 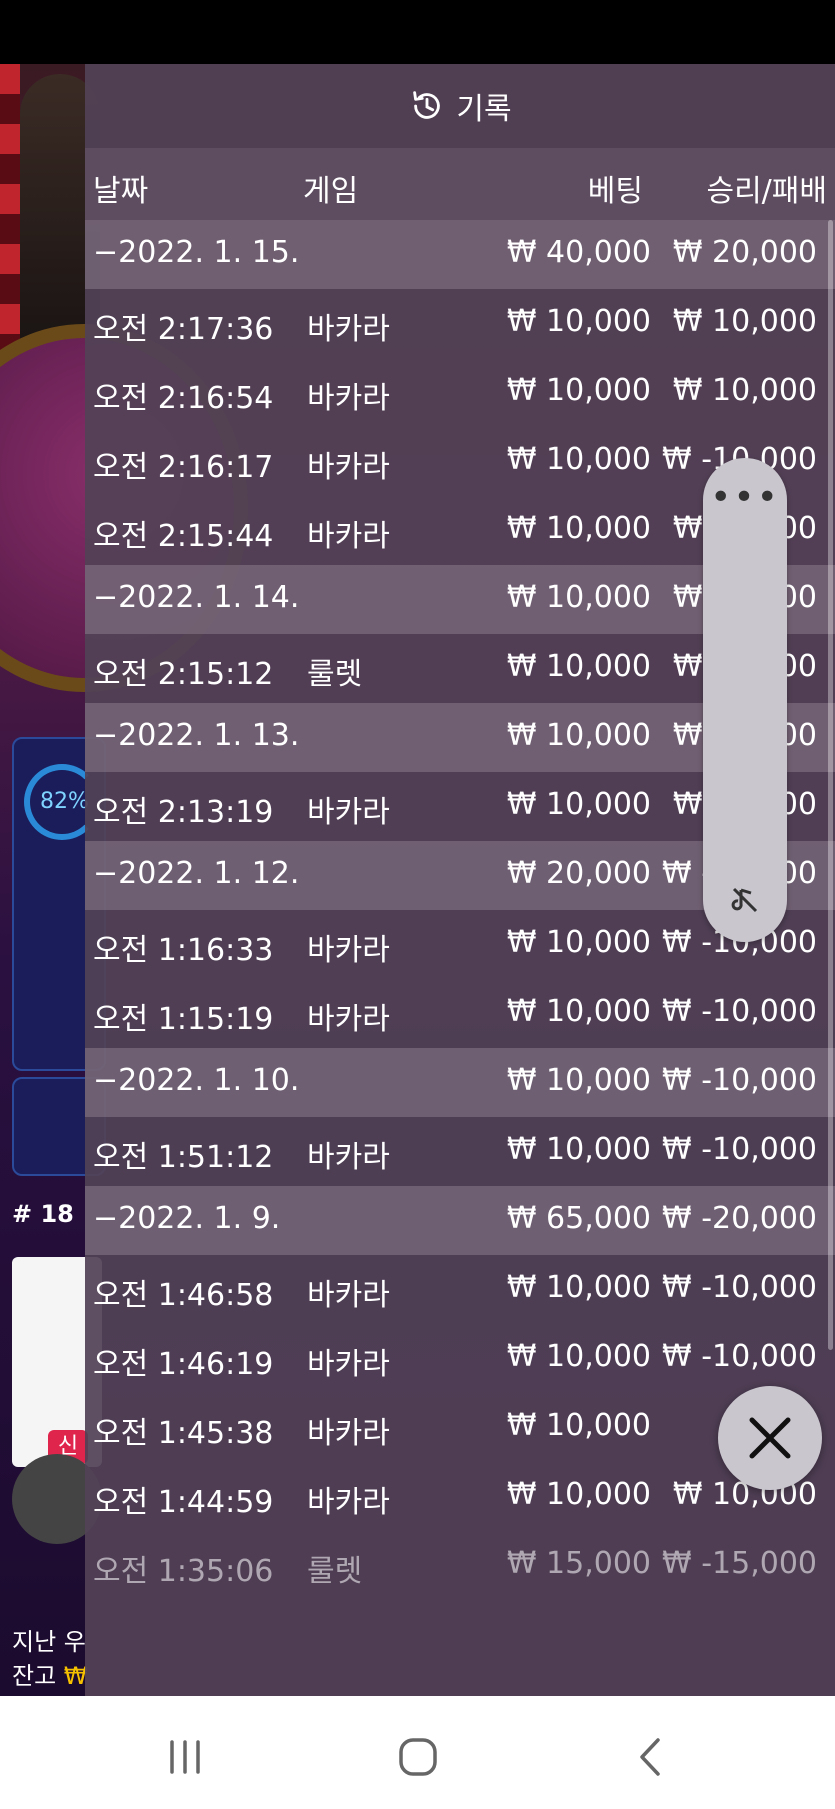 I want to click on last-win-label: 지난 우, so click(x=49, y=1642).